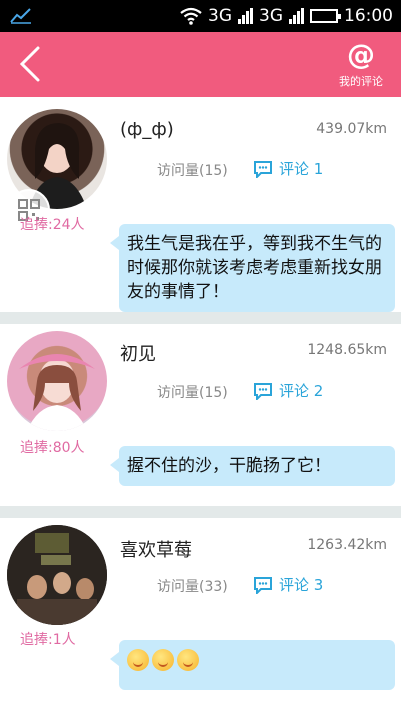 The height and width of the screenshot is (712, 401). I want to click on fans-count: 追捧:80人, so click(52, 448).